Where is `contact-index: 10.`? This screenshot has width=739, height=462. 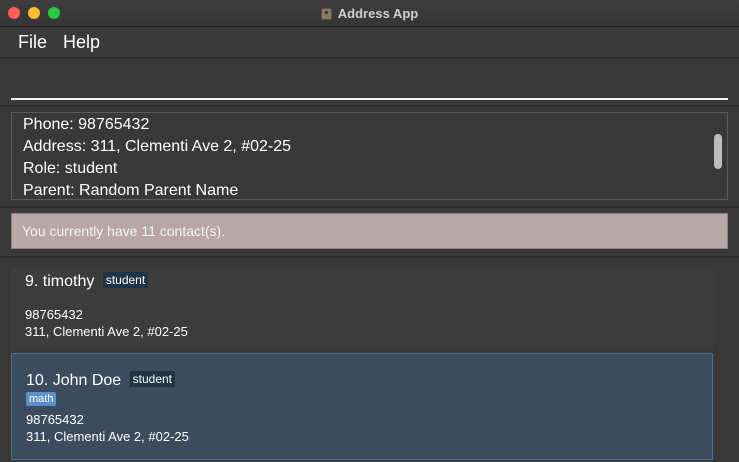
contact-index: 10. is located at coordinates (37, 380).